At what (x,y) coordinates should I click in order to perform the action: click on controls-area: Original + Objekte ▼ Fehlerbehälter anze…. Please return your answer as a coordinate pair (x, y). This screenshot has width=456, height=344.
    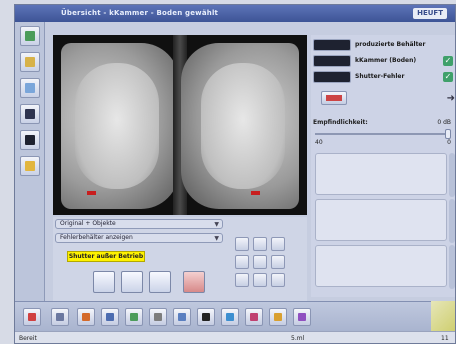
    Looking at the image, I should click on (180, 259).